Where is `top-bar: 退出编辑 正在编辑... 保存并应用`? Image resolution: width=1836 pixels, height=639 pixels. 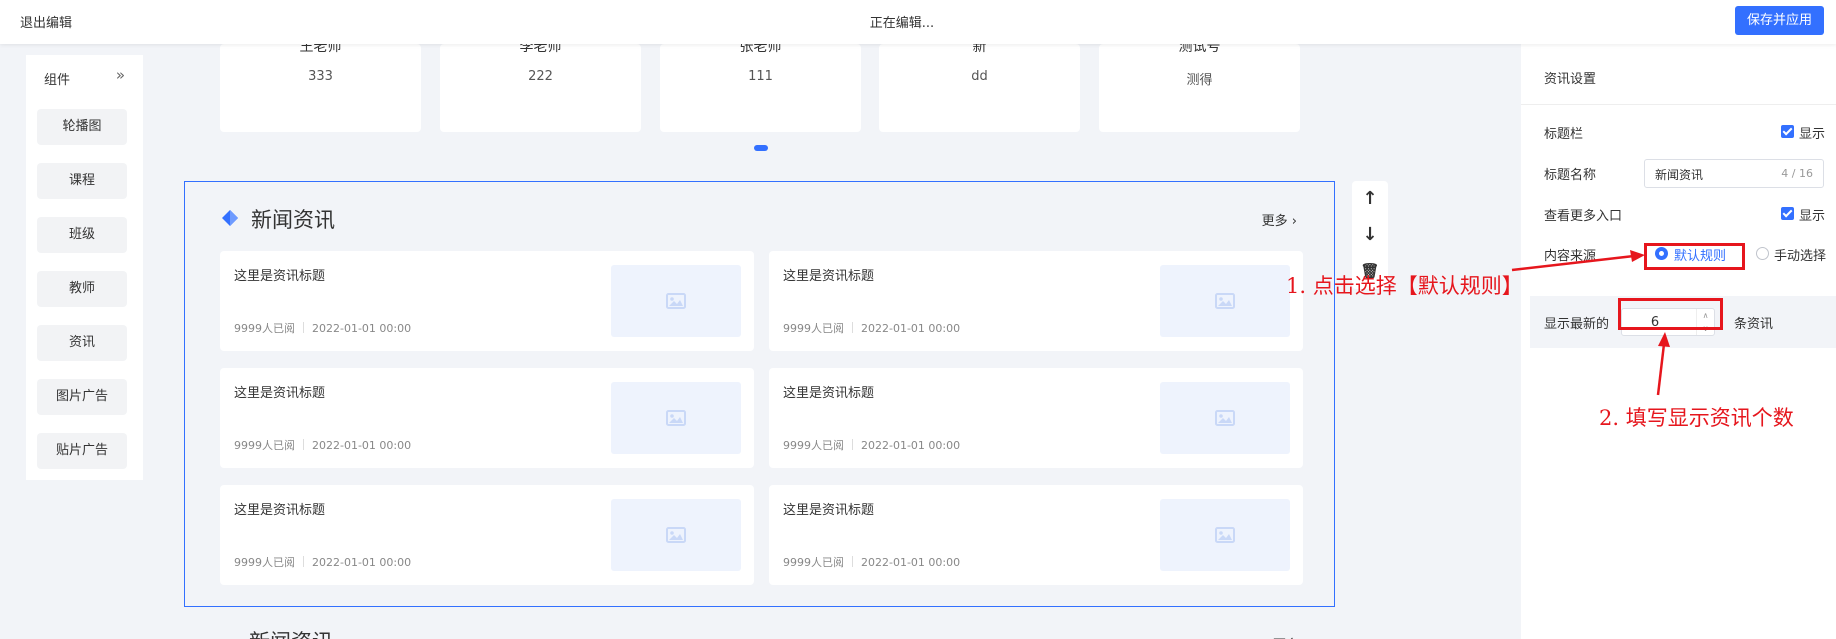 top-bar: 退出编辑 正在编辑... 保存并应用 is located at coordinates (918, 22).